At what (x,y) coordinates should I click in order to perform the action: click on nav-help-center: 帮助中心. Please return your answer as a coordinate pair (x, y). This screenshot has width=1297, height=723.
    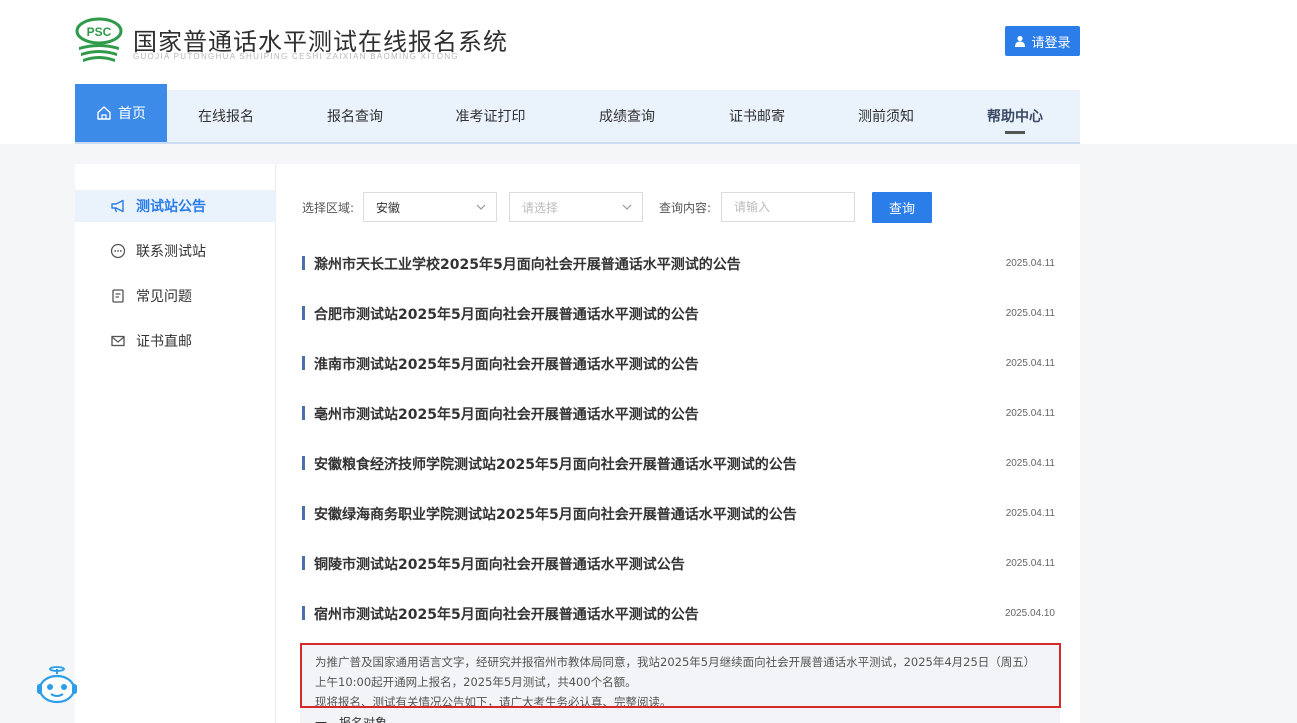
    Looking at the image, I should click on (1015, 116).